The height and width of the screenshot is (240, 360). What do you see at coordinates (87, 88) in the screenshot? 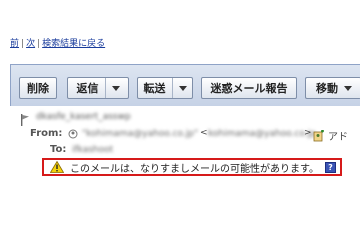
I see `reply-button-label: 返信` at bounding box center [87, 88].